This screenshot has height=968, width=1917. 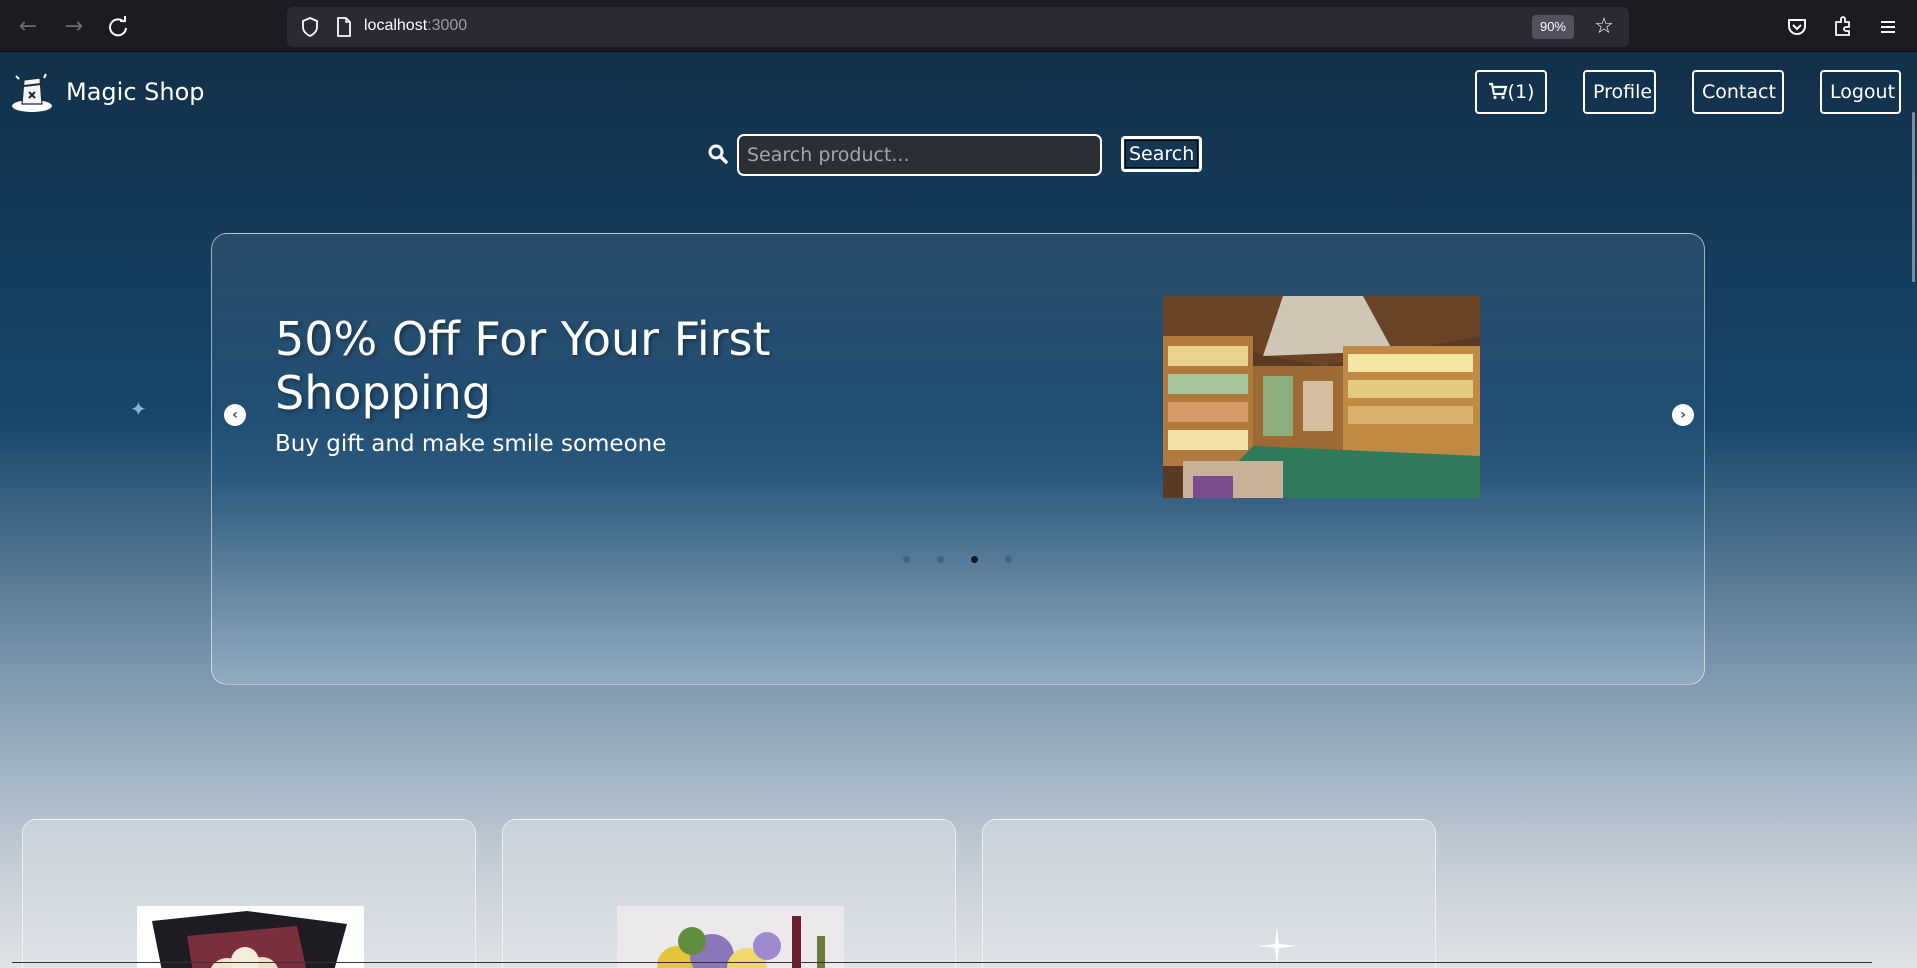 I want to click on brand-name: Magic Shop, so click(x=135, y=92).